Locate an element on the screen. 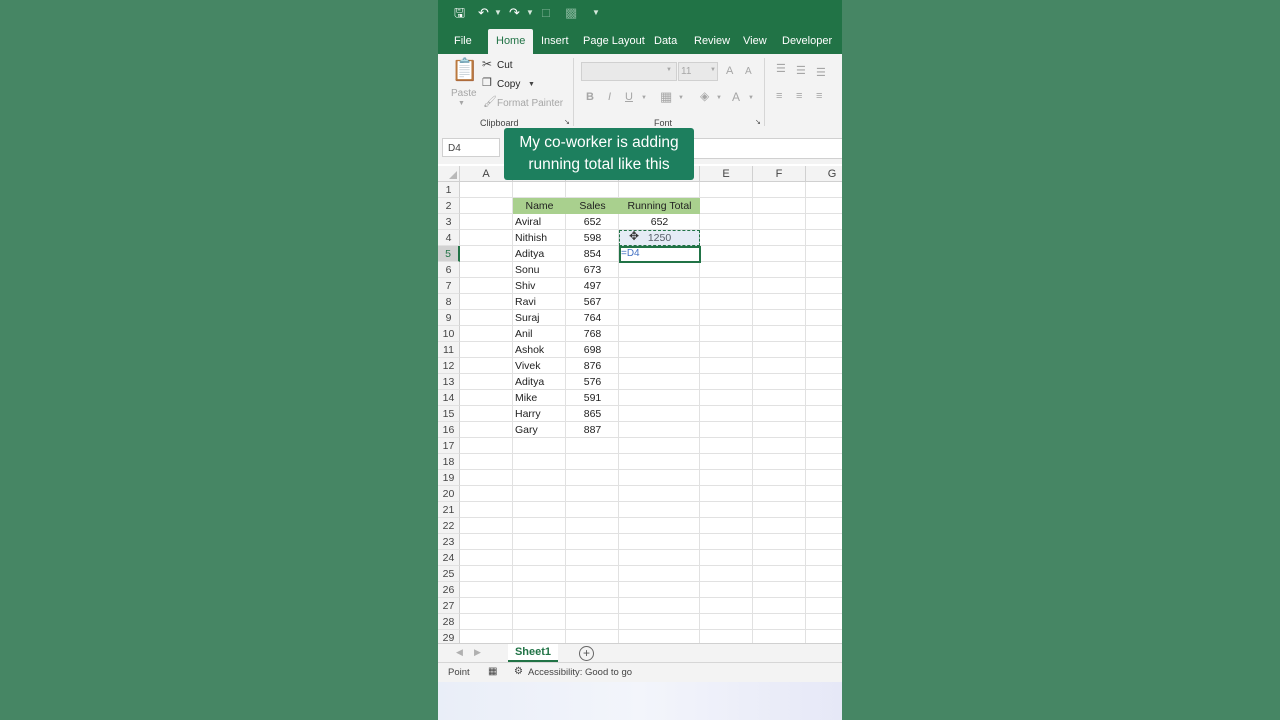 The image size is (1280, 720). font-launcher-icon: ↘ is located at coordinates (758, 122).